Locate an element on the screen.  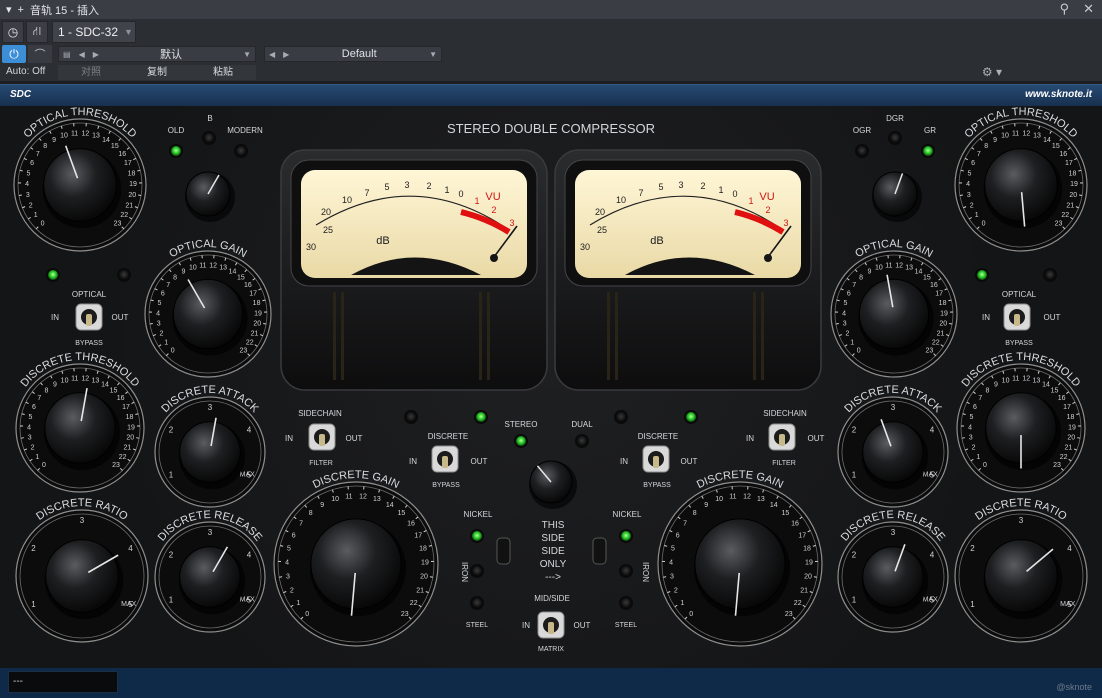
discrete-release-left-dial: 12345MAX is located at coordinates (210, 577).